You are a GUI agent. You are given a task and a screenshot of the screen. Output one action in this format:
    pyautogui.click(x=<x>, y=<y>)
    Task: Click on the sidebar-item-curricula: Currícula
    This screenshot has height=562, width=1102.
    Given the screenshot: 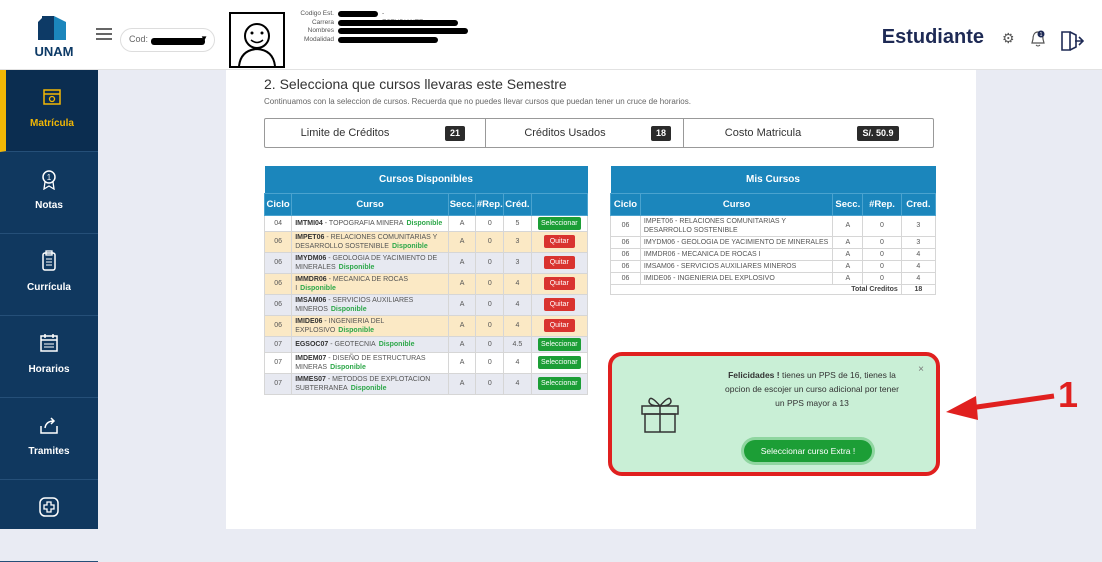 What is the action you would take?
    pyautogui.click(x=49, y=275)
    